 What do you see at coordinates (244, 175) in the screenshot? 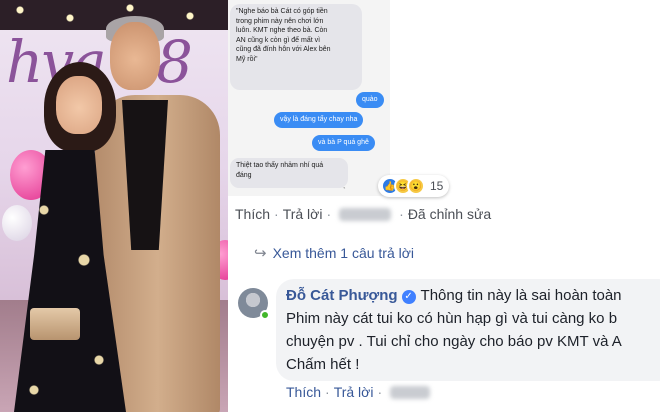
I see `message-line: đáng` at bounding box center [244, 175].